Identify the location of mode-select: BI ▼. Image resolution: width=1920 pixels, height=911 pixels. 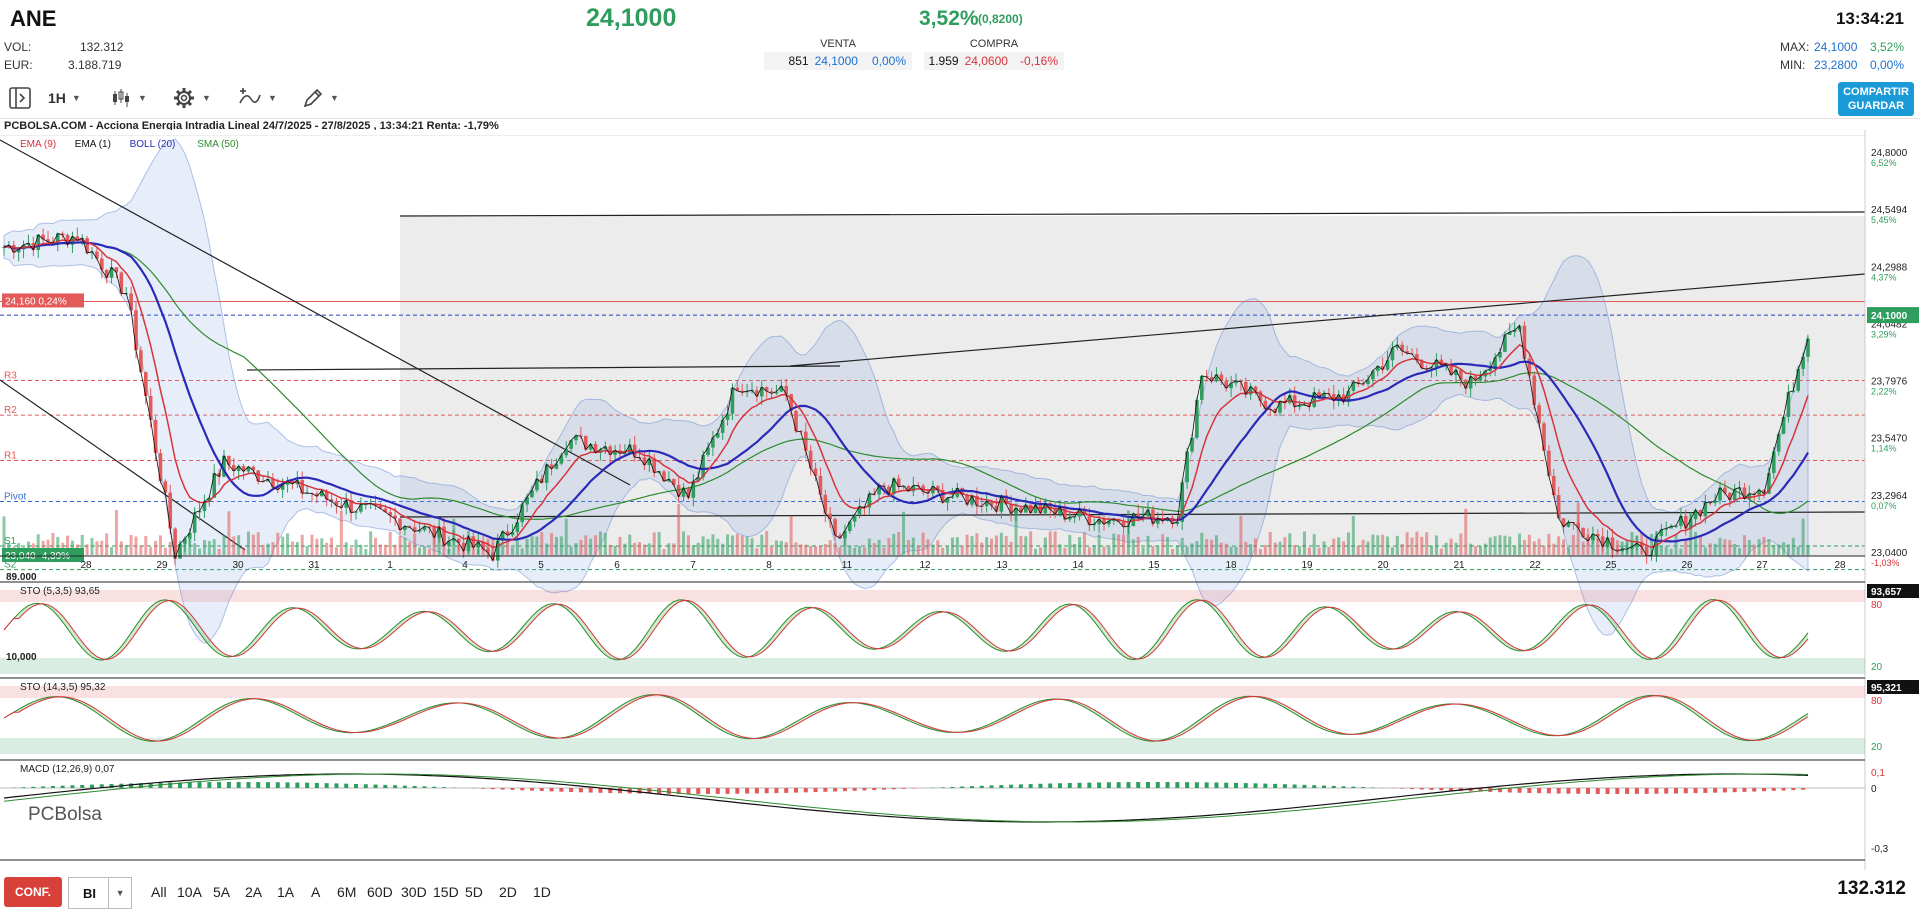
(100, 893).